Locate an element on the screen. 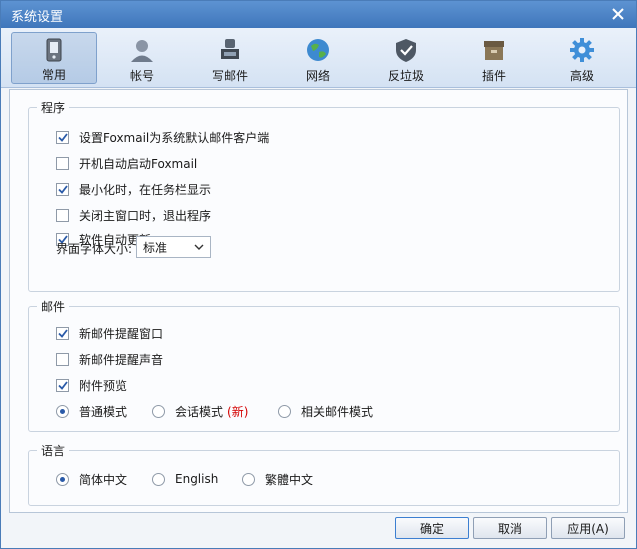 This screenshot has height=549, width=637. option-label: 相关邮件模式 is located at coordinates (337, 411).